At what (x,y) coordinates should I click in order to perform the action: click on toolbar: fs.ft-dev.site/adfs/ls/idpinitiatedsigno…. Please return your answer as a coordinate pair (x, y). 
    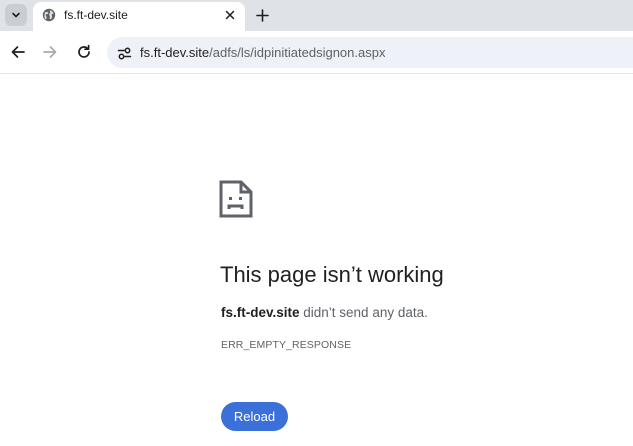
    Looking at the image, I should click on (316, 52).